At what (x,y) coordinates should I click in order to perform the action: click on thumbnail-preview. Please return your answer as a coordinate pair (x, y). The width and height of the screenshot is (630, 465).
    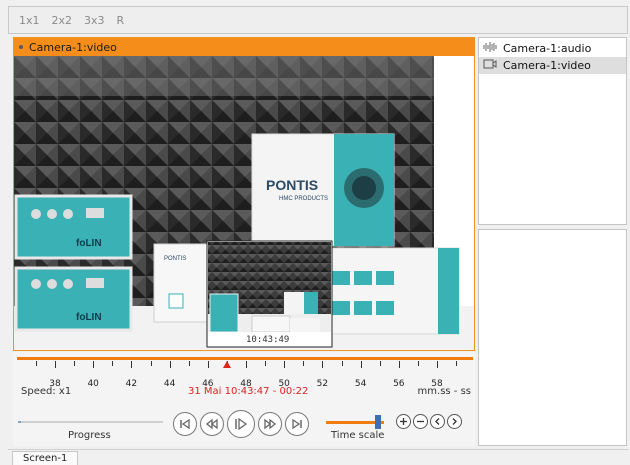
    Looking at the image, I should click on (269, 294).